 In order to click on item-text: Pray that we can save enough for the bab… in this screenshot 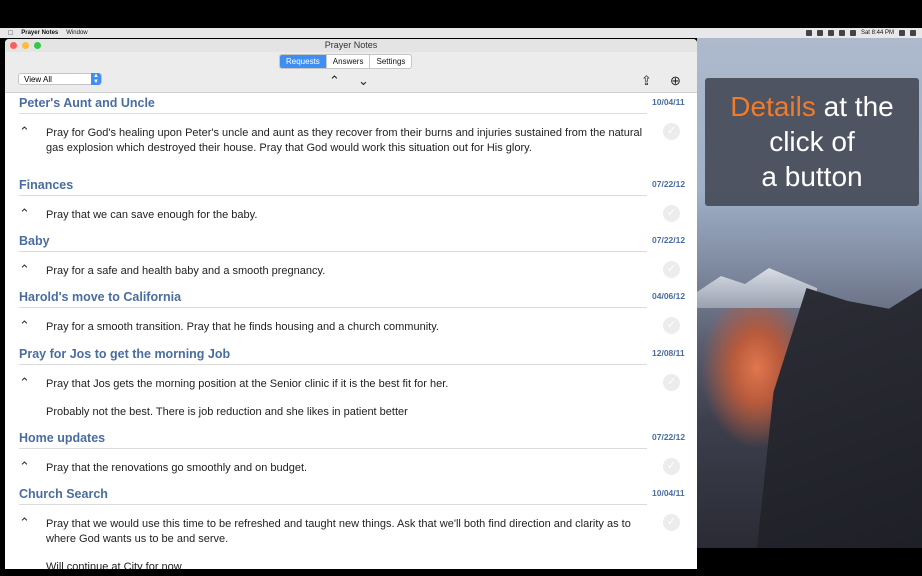, I will do `click(152, 215)`.